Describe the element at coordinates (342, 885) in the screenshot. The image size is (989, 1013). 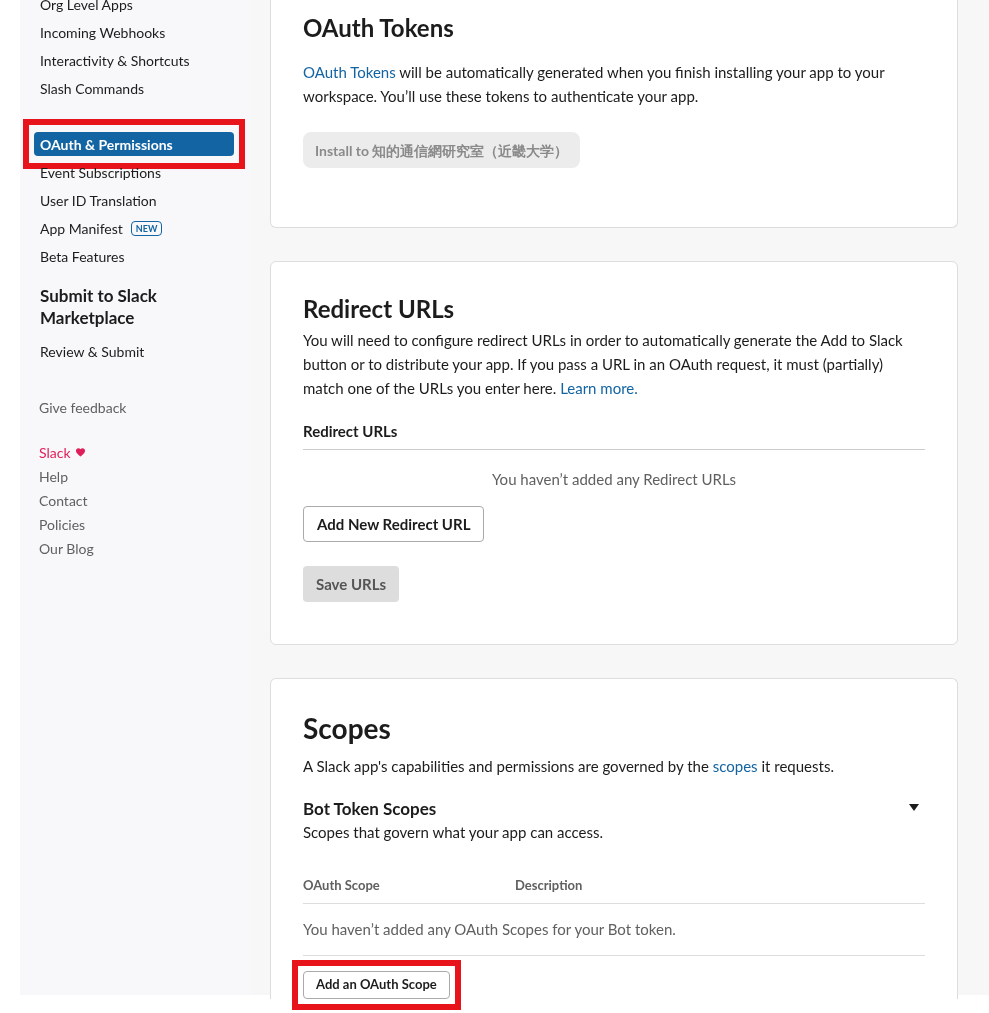
I see `column-header: OAuth Scope` at that location.